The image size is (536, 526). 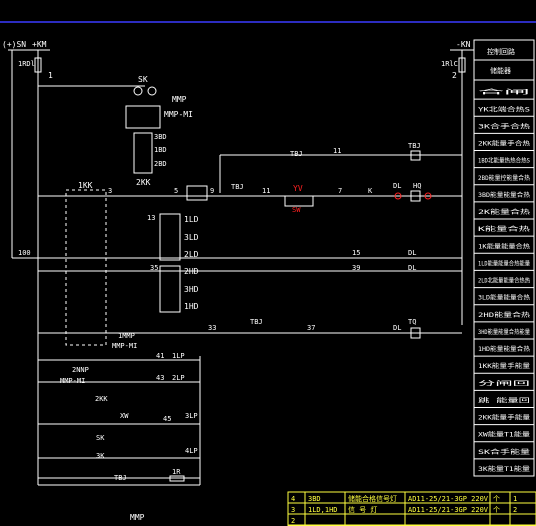 I want to click on legend-header-1: 控制回路, so click(x=501, y=51).